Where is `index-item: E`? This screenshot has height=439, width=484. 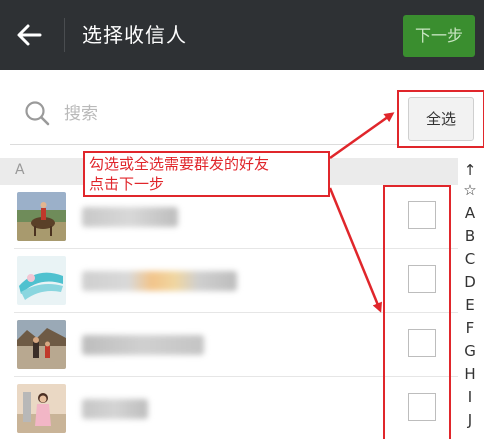
index-item: E is located at coordinates (470, 305).